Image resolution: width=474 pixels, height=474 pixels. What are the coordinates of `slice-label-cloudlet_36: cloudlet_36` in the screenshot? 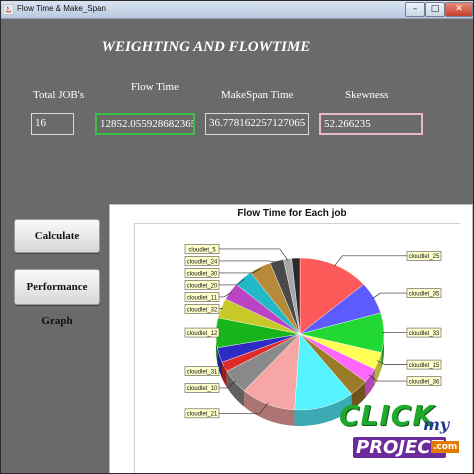 It's located at (424, 382).